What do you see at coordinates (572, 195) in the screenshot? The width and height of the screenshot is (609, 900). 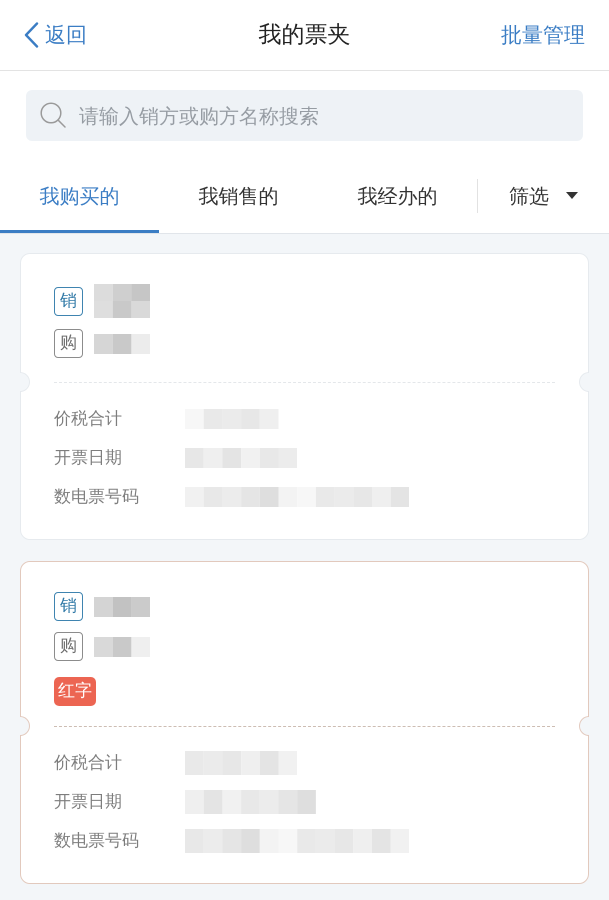 I see `caret-icon` at bounding box center [572, 195].